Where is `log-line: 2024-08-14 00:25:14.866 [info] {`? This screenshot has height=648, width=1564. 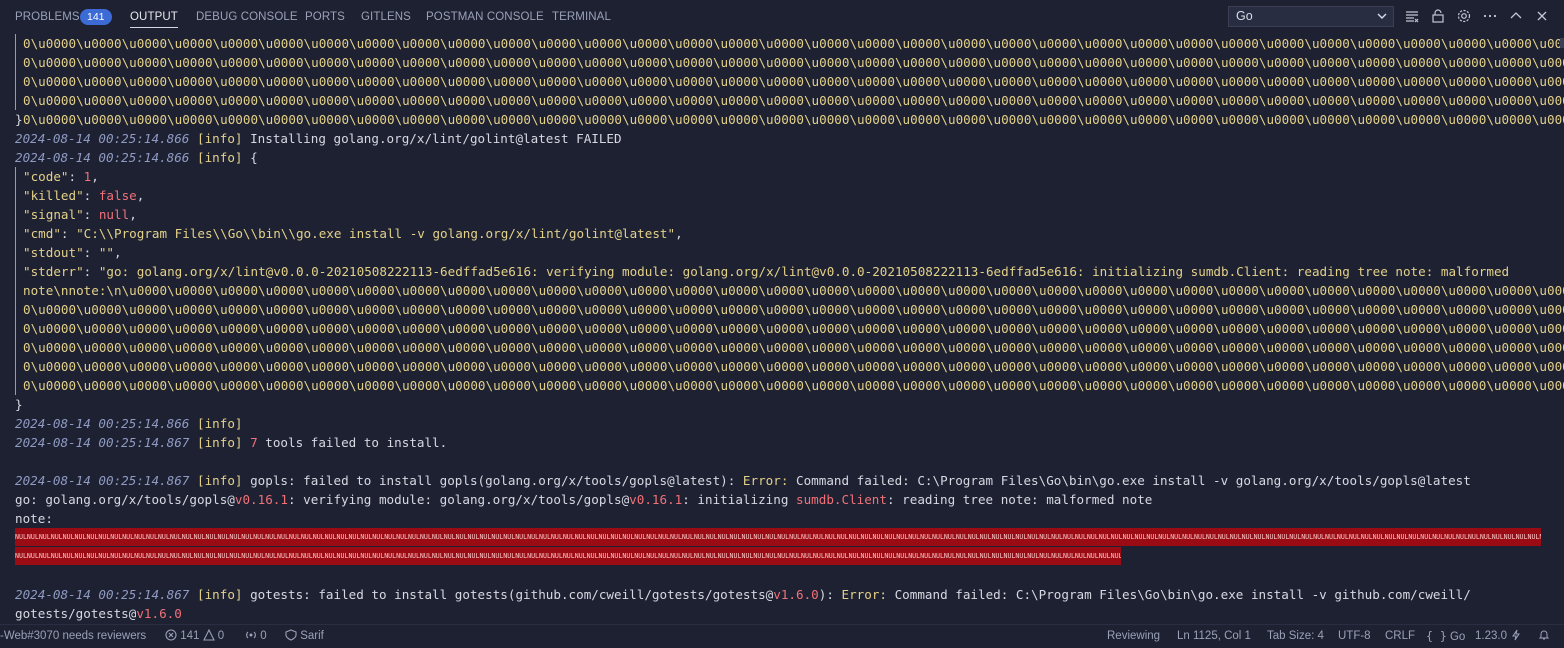 log-line: 2024-08-14 00:25:14.866 [info] { is located at coordinates (136, 157).